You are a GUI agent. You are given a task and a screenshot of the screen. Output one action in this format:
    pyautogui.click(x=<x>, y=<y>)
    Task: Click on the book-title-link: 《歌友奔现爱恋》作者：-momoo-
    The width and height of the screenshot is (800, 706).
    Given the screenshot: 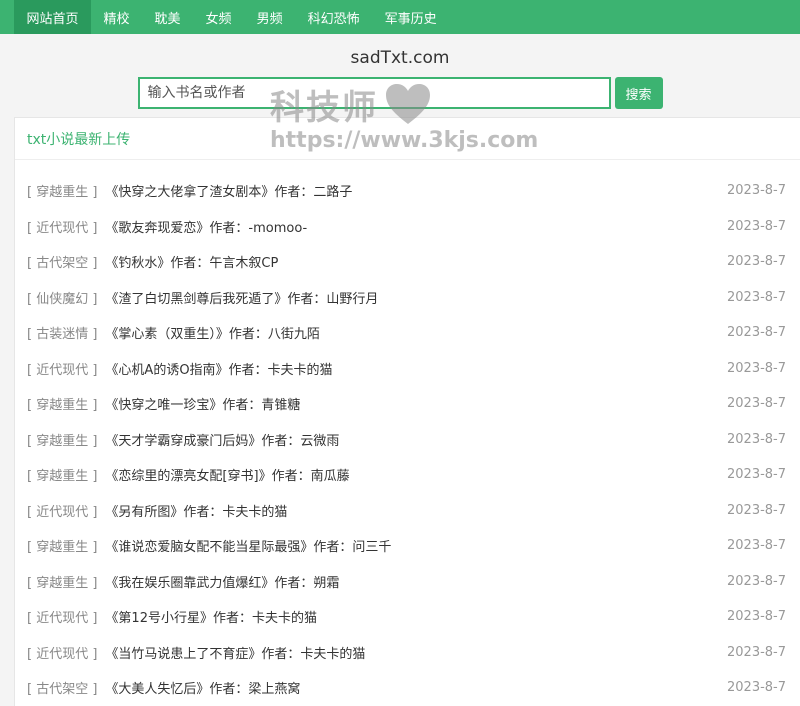 What is the action you would take?
    pyautogui.click(x=206, y=226)
    